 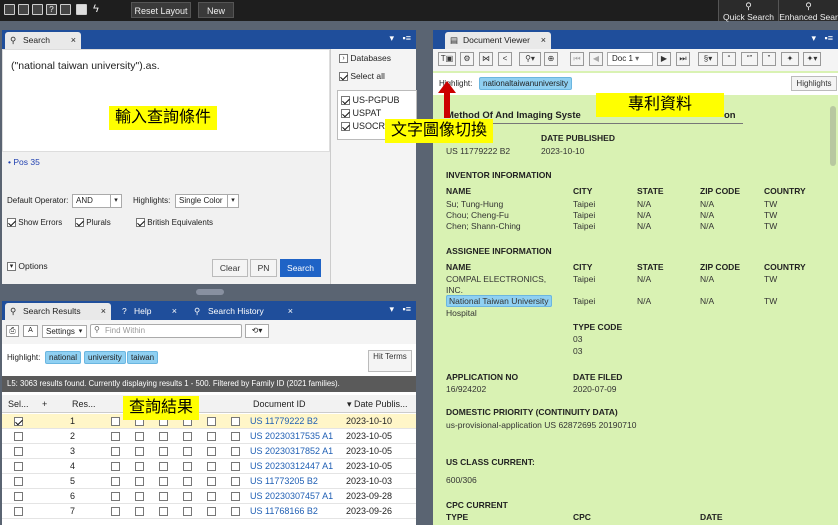 I want to click on highlight-term: university, so click(x=105, y=357).